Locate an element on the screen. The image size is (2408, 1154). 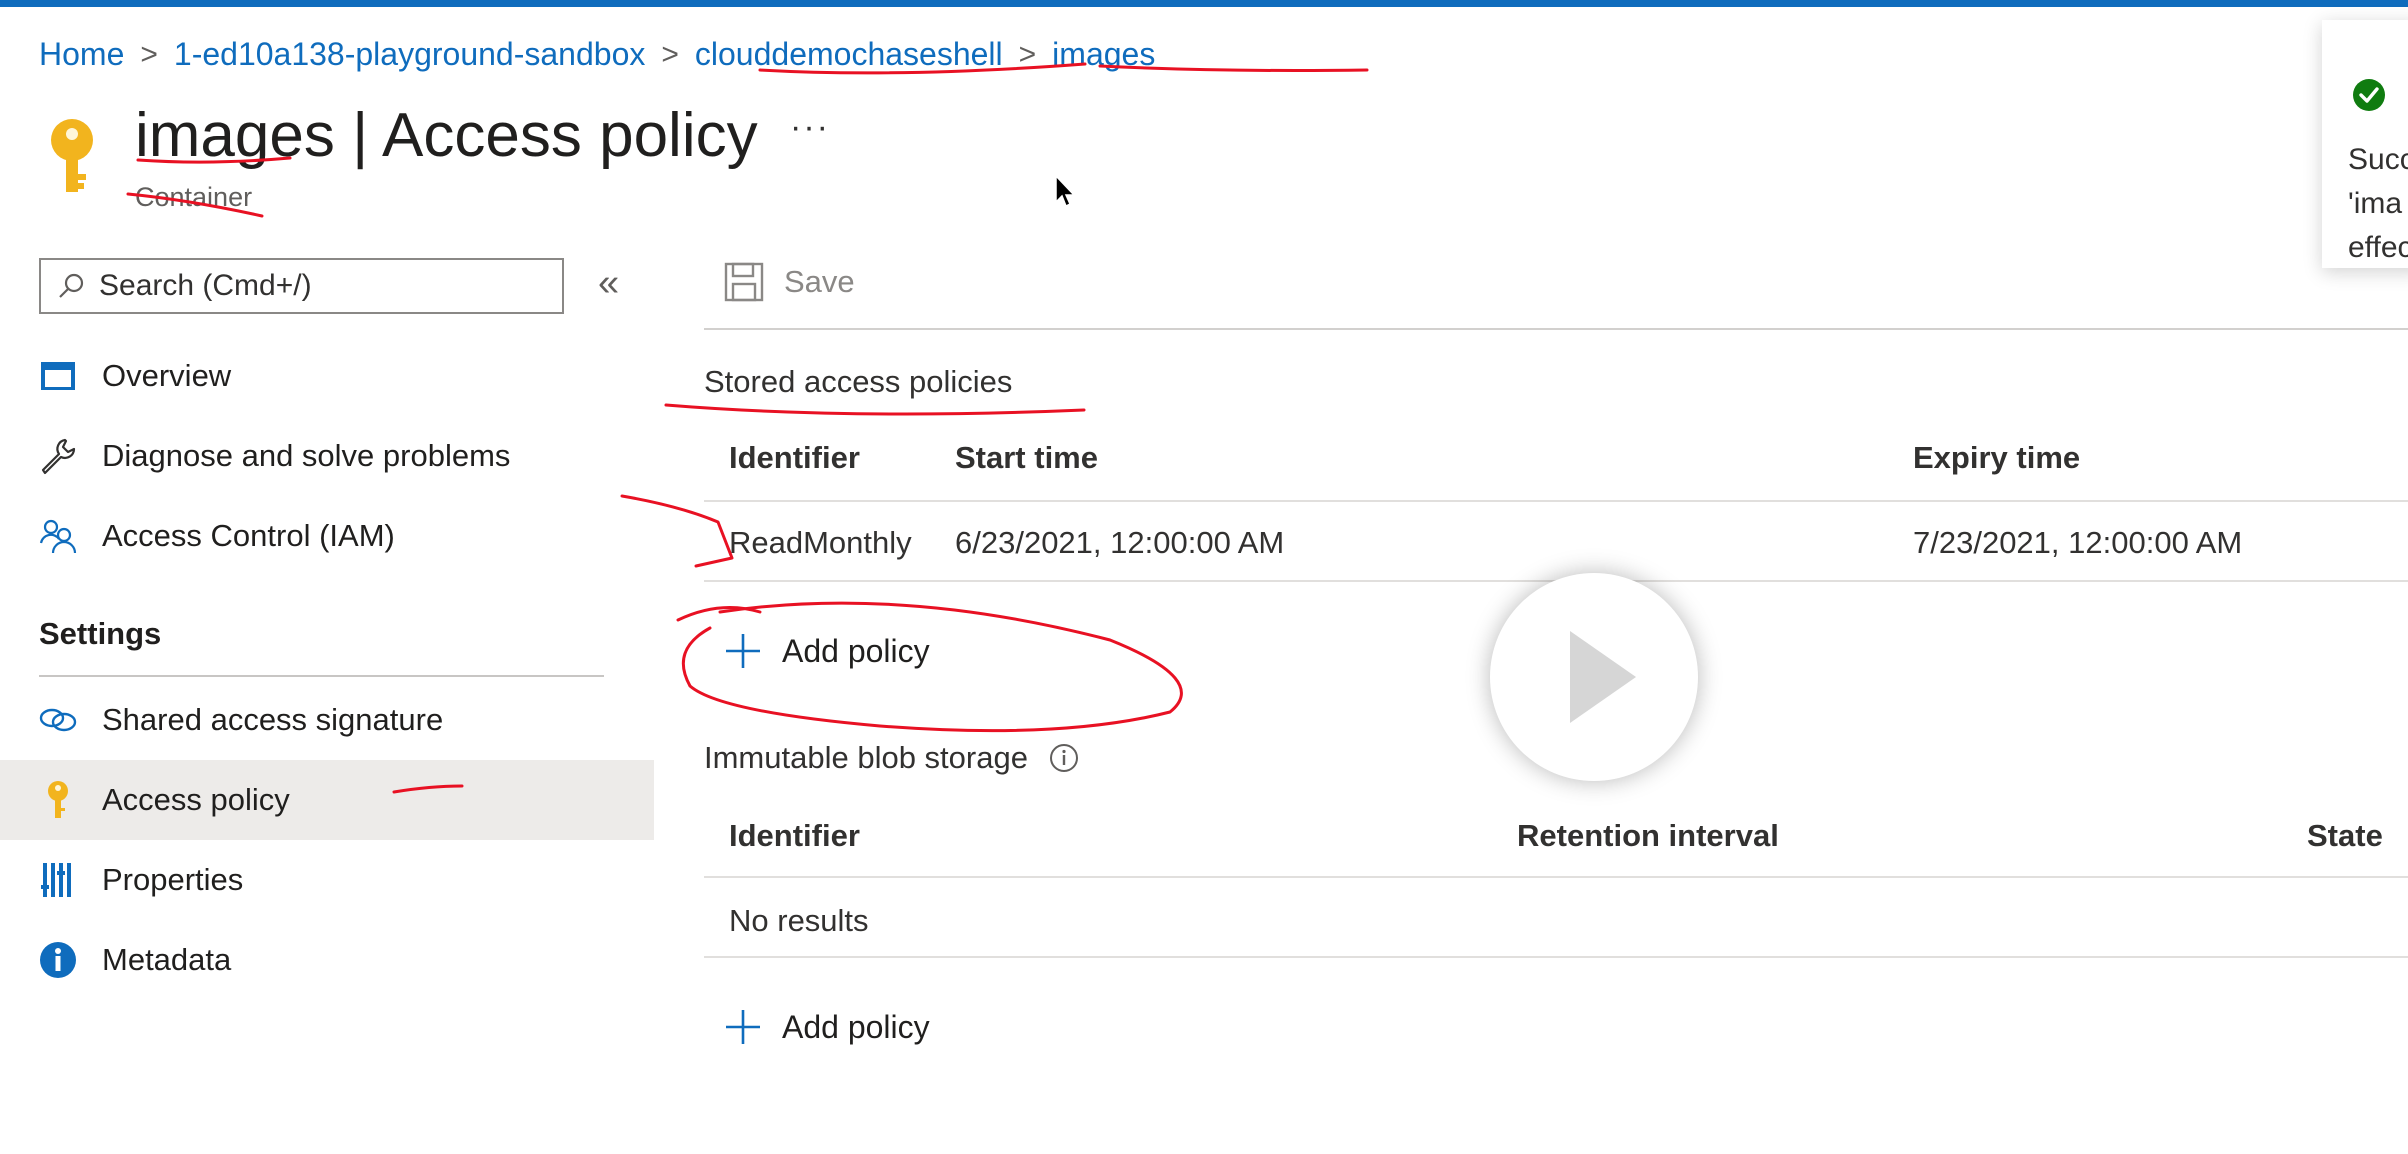
sidebar-item-label: Diagnose and solve problems is located at coordinates (306, 455).